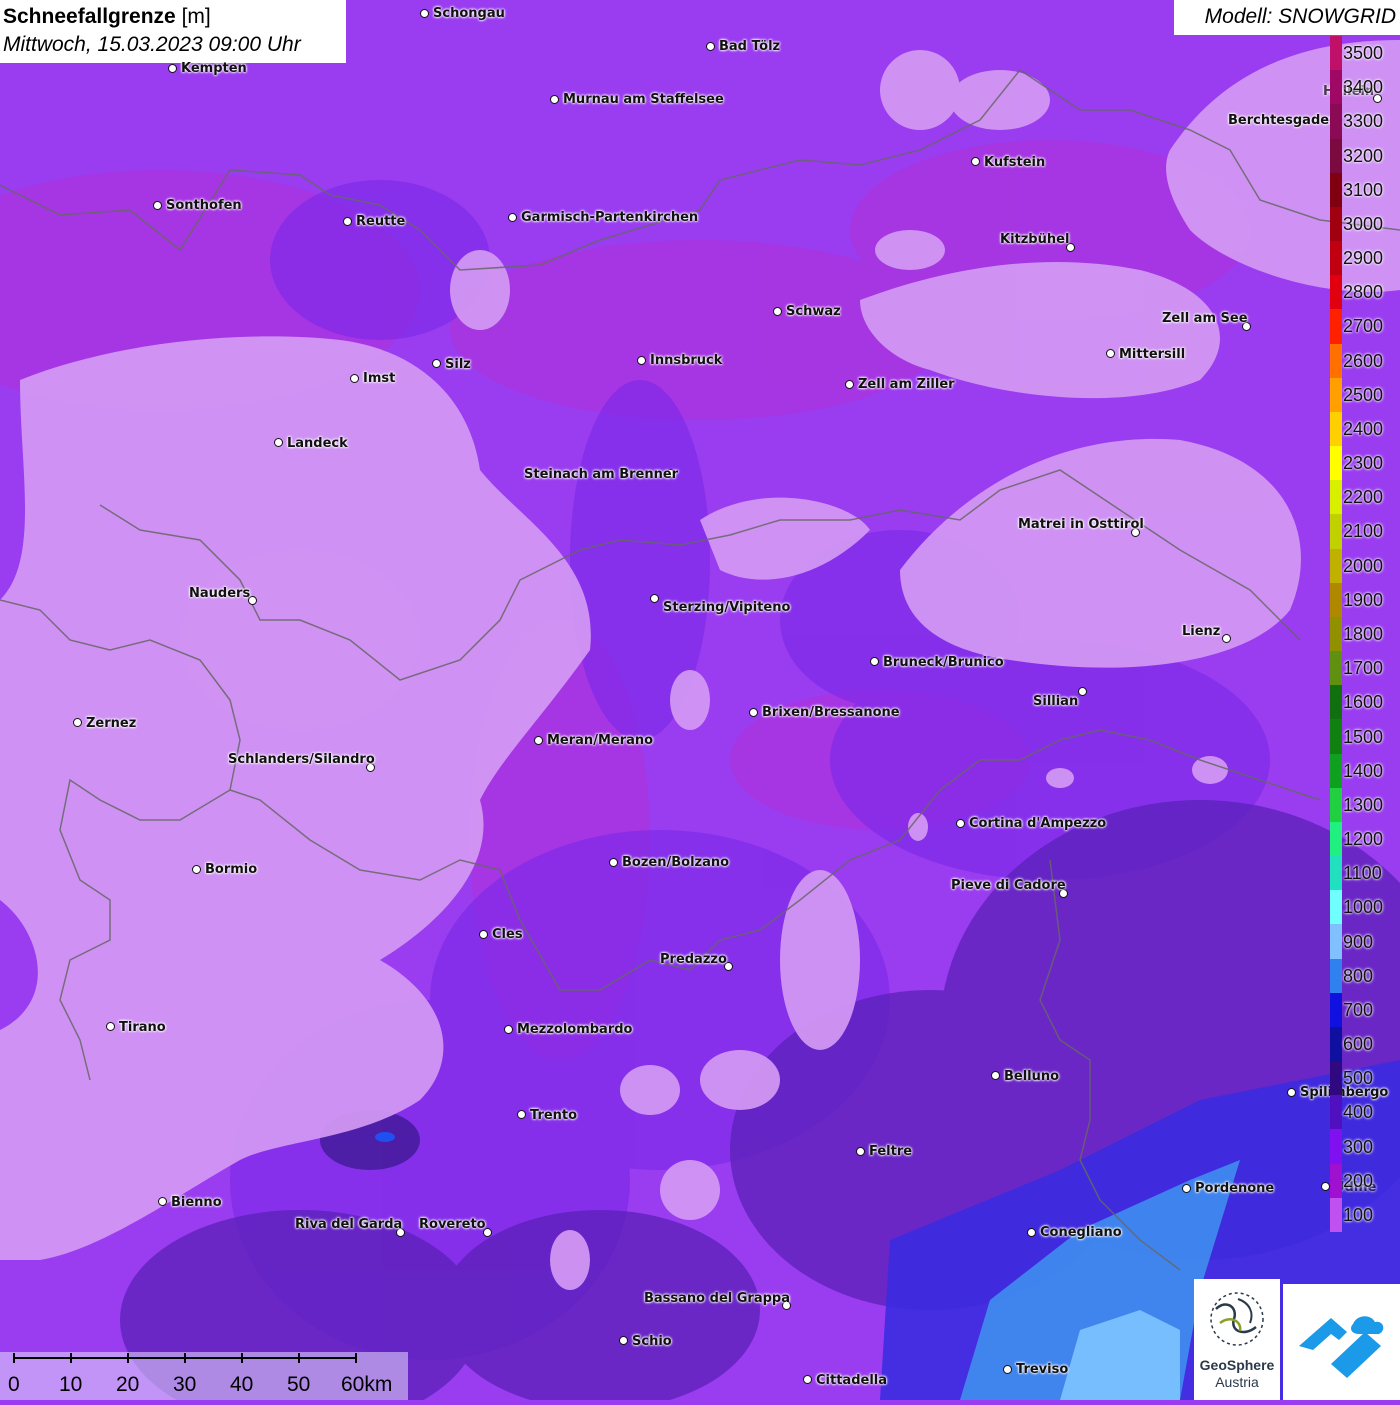 Image resolution: width=1400 pixels, height=1405 pixels. I want to click on legend-label: 2100, so click(1363, 531).